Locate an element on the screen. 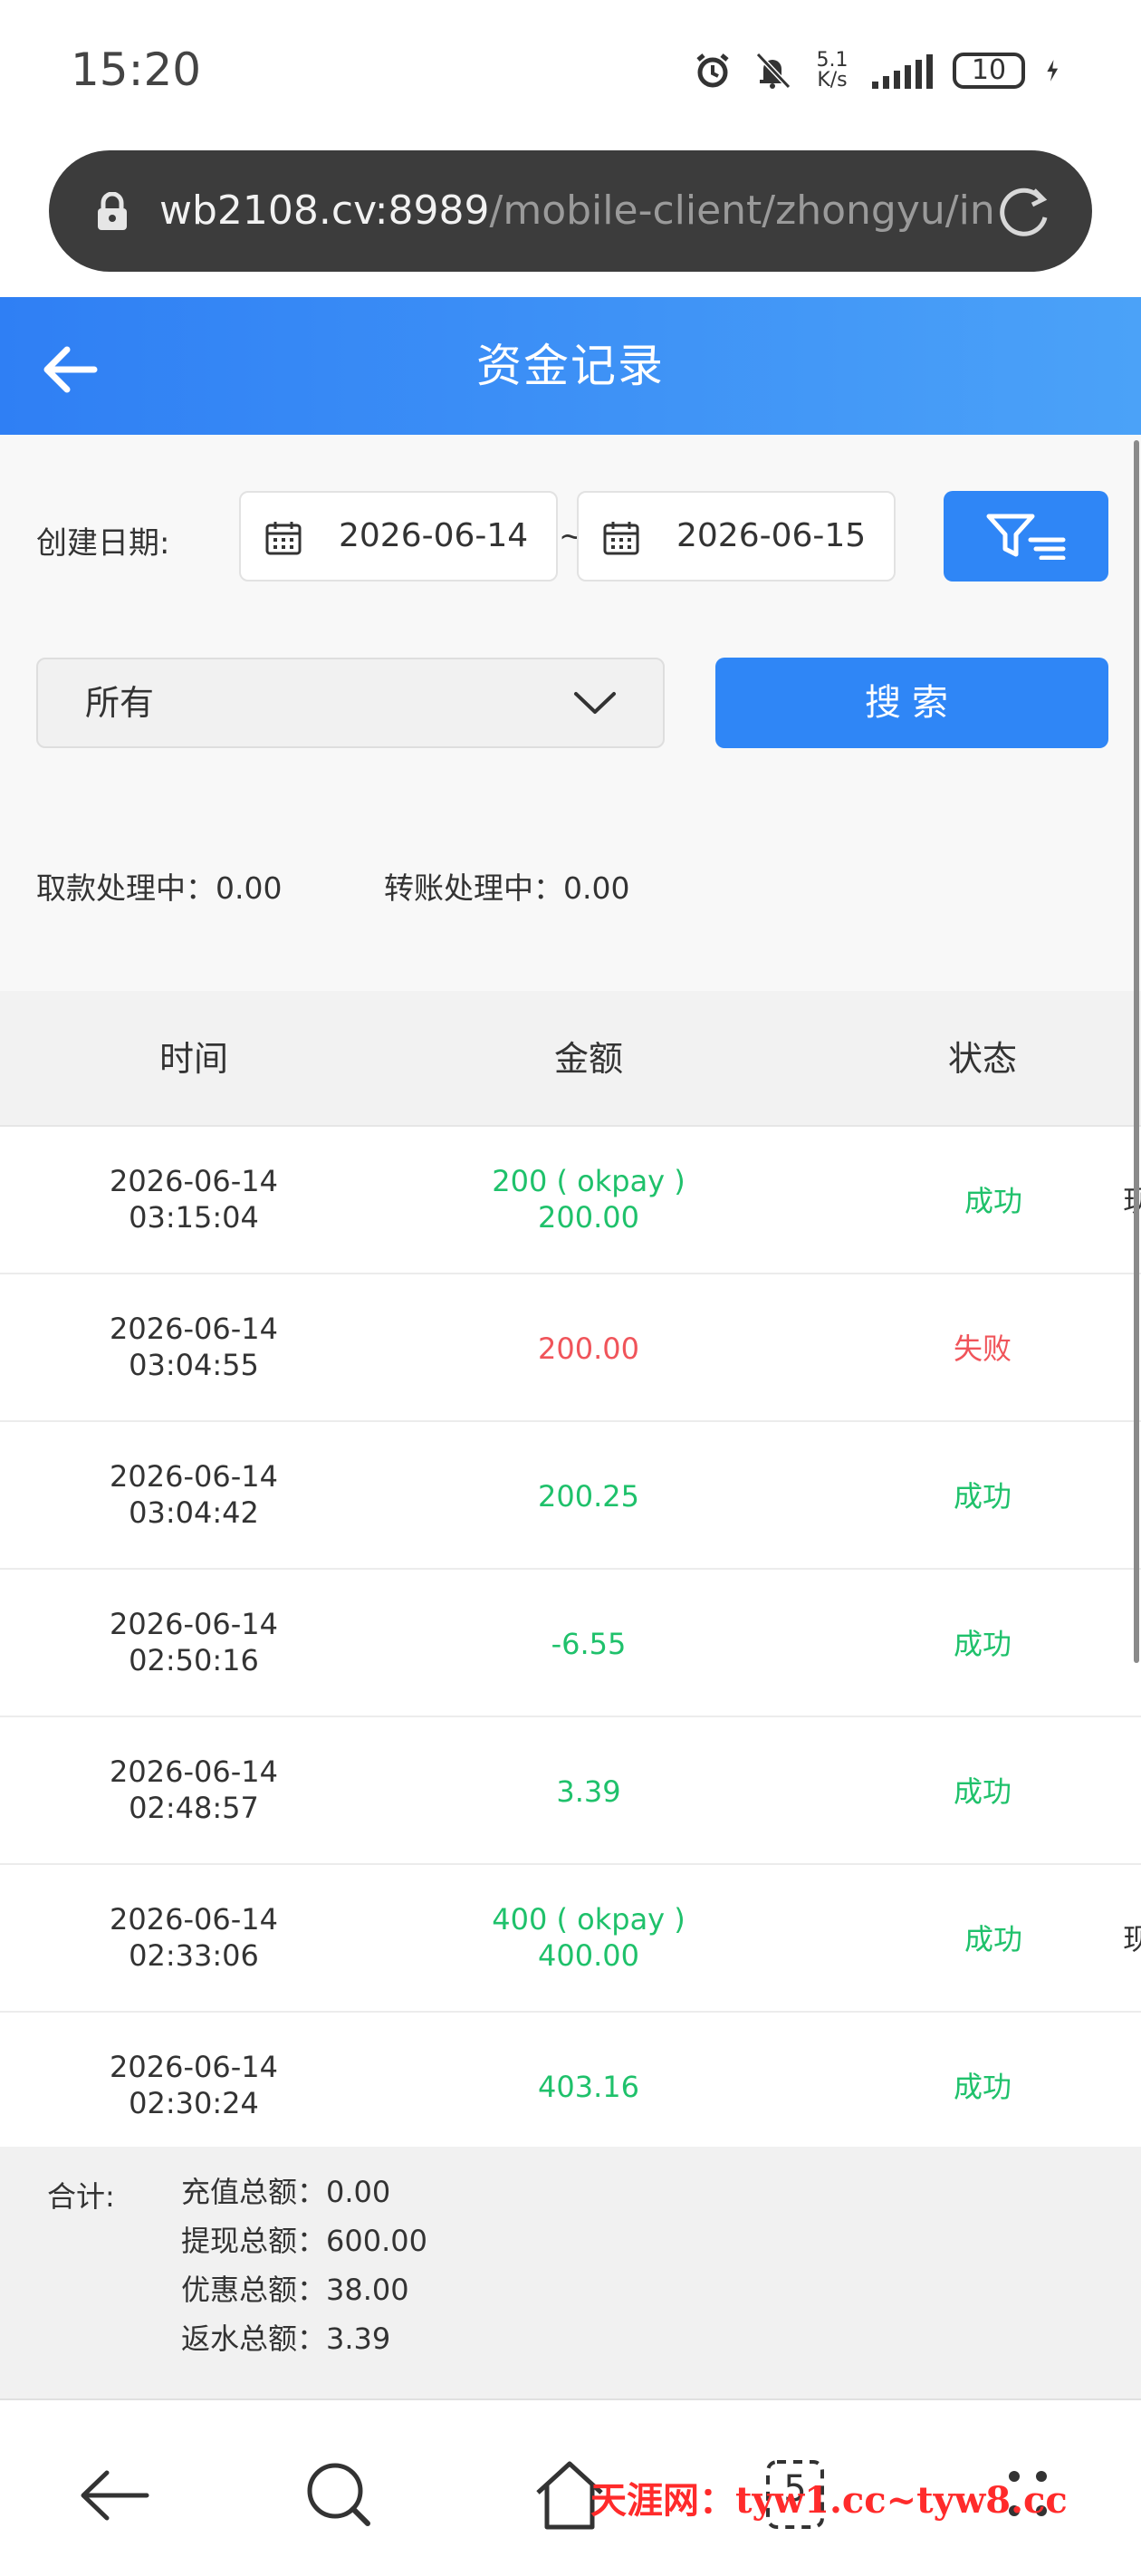 Image resolution: width=1141 pixels, height=2576 pixels. transfer-pending: 转账处理中：0.00 is located at coordinates (507, 886).